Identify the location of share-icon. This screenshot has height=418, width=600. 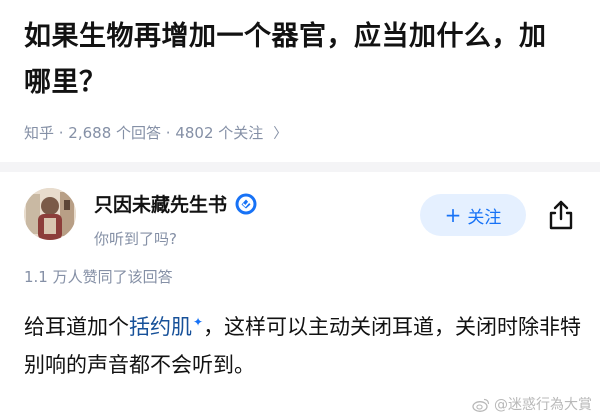
(561, 215).